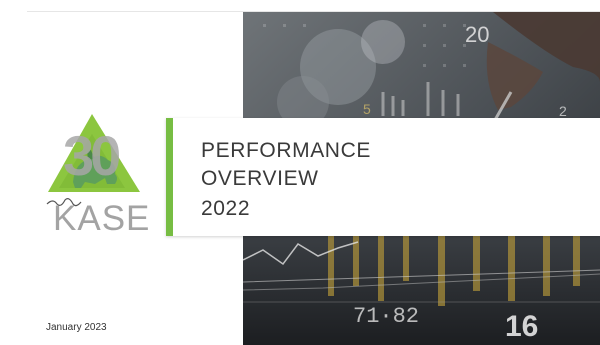 This screenshot has width=600, height=345. Describe the element at coordinates (286, 150) in the screenshot. I see `title-line-1: PERFORMANCE` at that location.